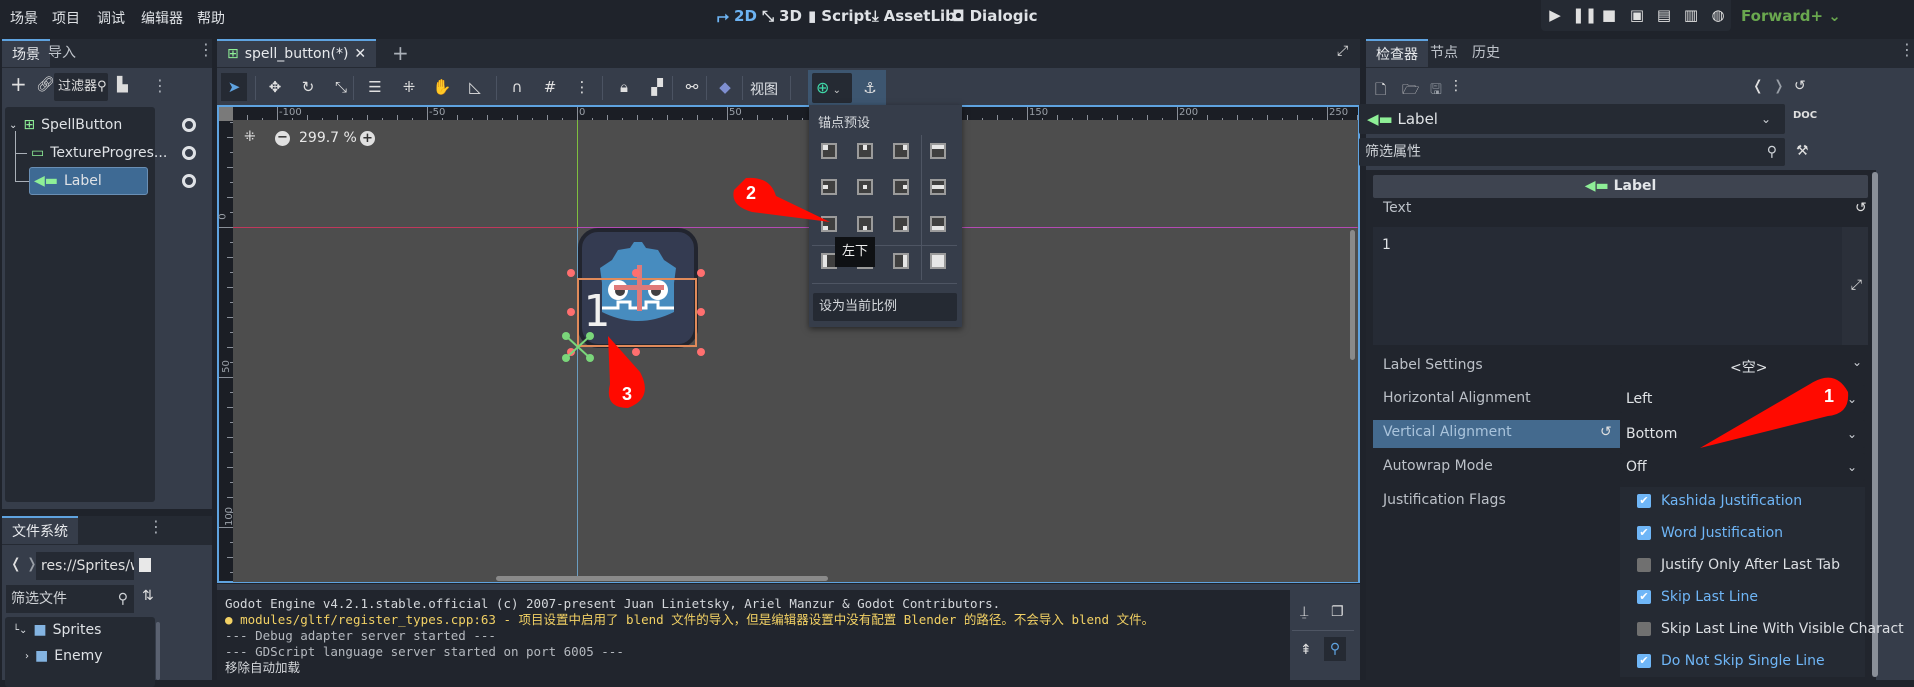 The width and height of the screenshot is (1914, 687). What do you see at coordinates (624, 87) in the screenshot?
I see `lock-icon: 🔒︎` at bounding box center [624, 87].